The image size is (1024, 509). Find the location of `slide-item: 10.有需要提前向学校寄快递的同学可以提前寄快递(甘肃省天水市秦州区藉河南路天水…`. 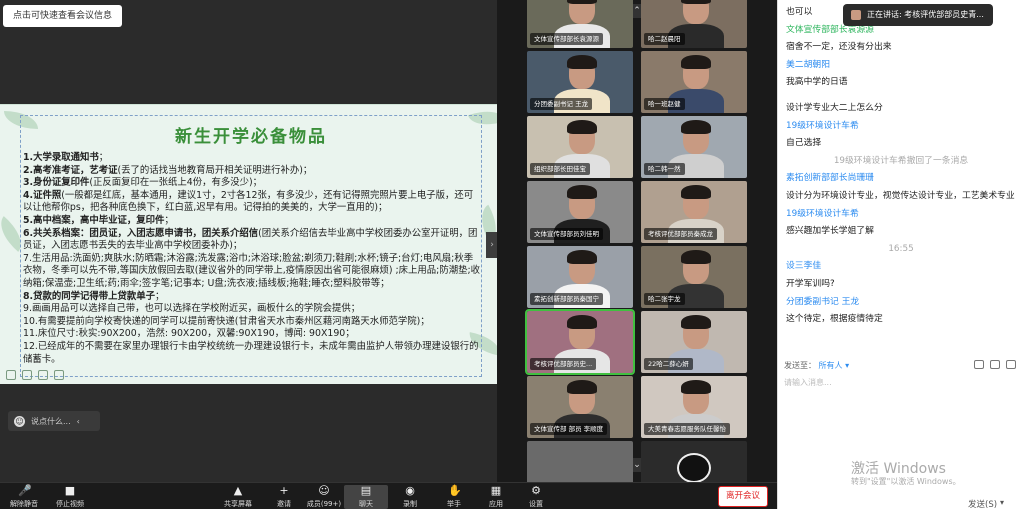

slide-item: 10.有需要提前向学校寄快递的同学可以提前寄快递(甘肃省天水市秦州区藉河南路天水… is located at coordinates (252, 322).